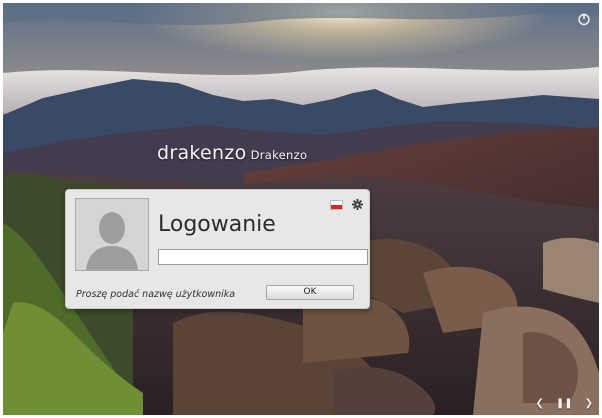 The width and height of the screenshot is (602, 418). I want to click on ok-button: OK, so click(310, 292).